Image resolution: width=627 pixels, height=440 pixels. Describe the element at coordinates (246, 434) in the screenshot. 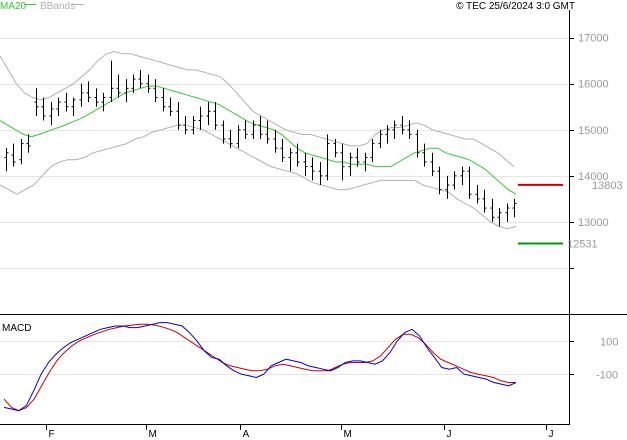

I see `x-tick-label: A` at that location.